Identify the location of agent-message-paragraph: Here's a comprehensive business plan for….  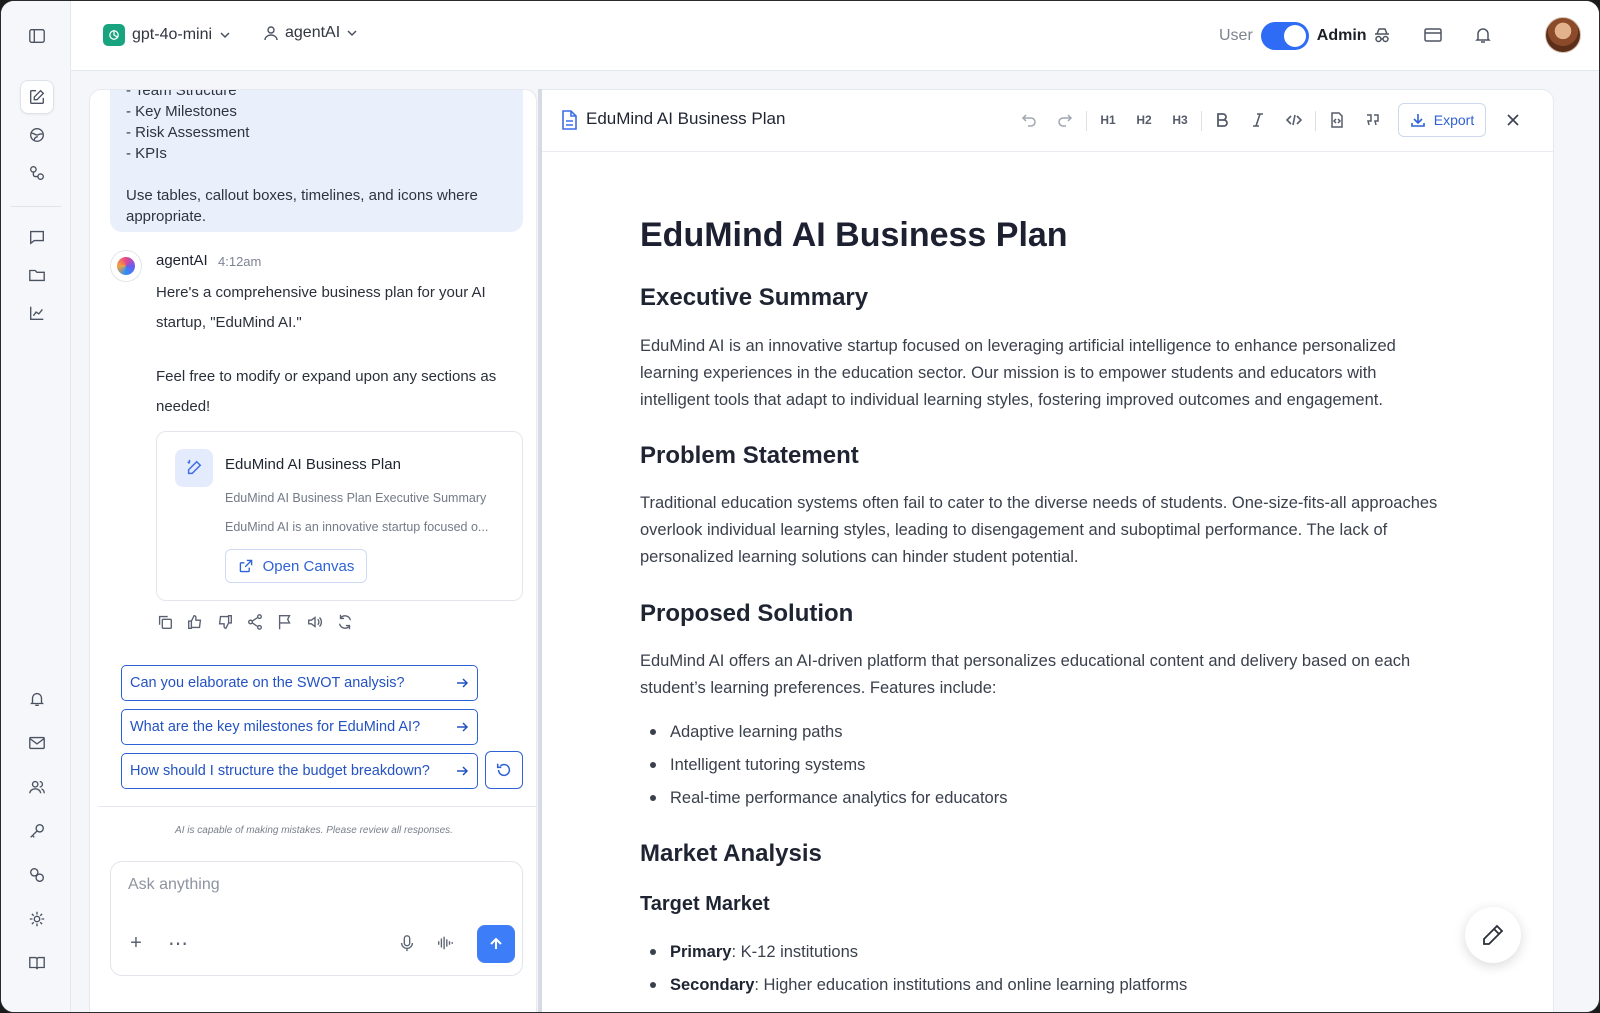
(321, 307).